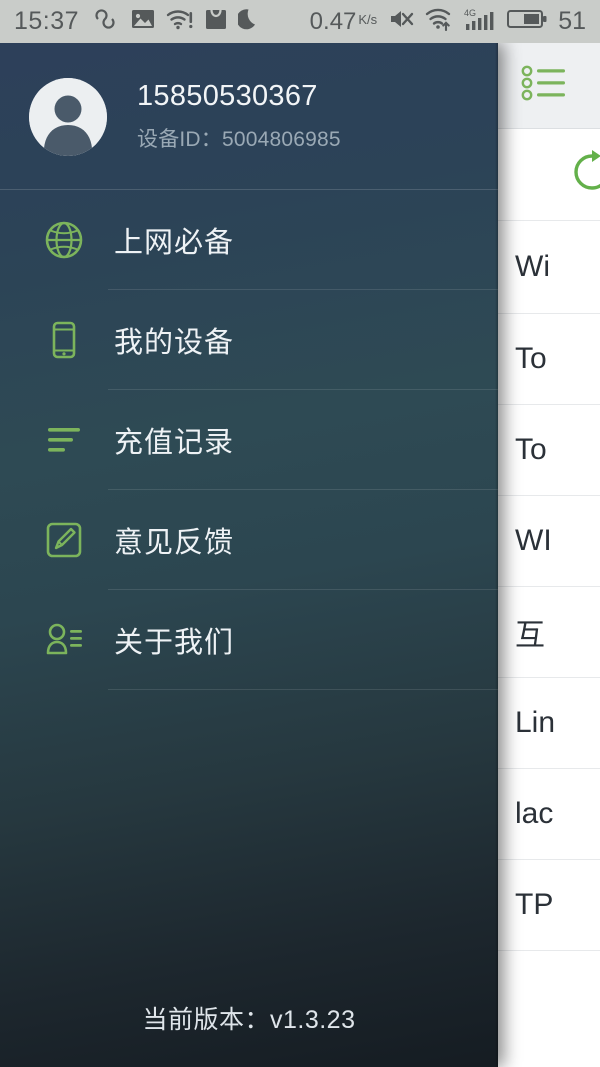 The image size is (600, 1067). What do you see at coordinates (47, 21) in the screenshot?
I see `status-clock: 15:37` at bounding box center [47, 21].